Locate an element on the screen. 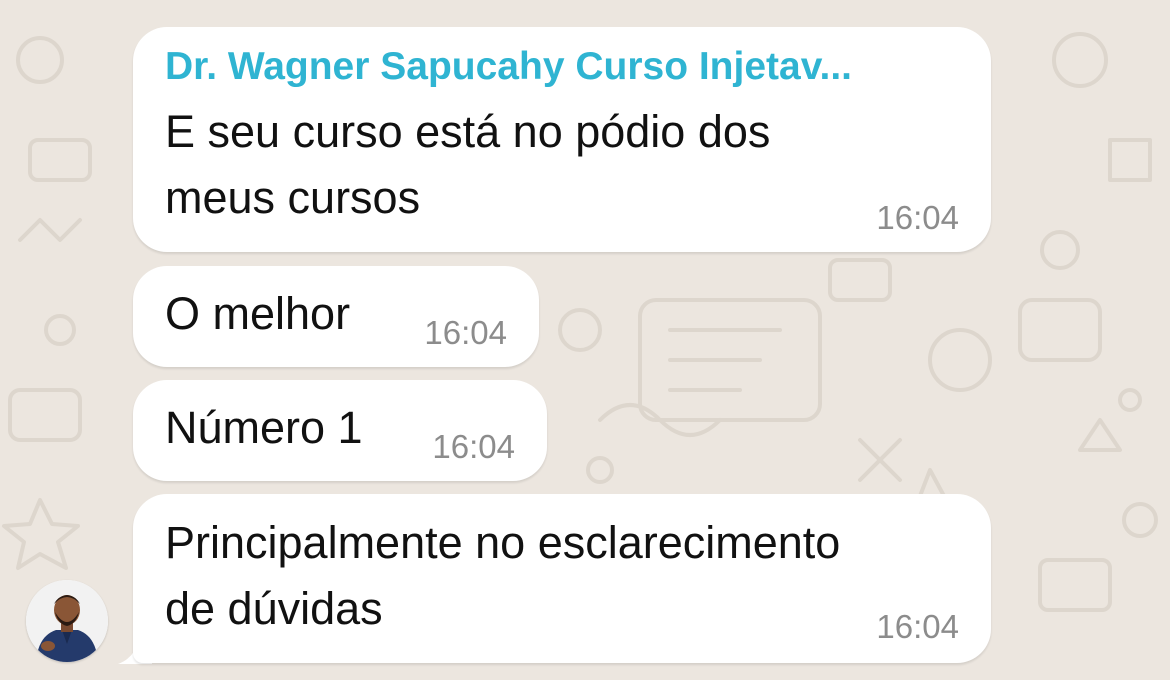 The width and height of the screenshot is (1170, 680). message-text-line: meus cursos is located at coordinates (293, 197).